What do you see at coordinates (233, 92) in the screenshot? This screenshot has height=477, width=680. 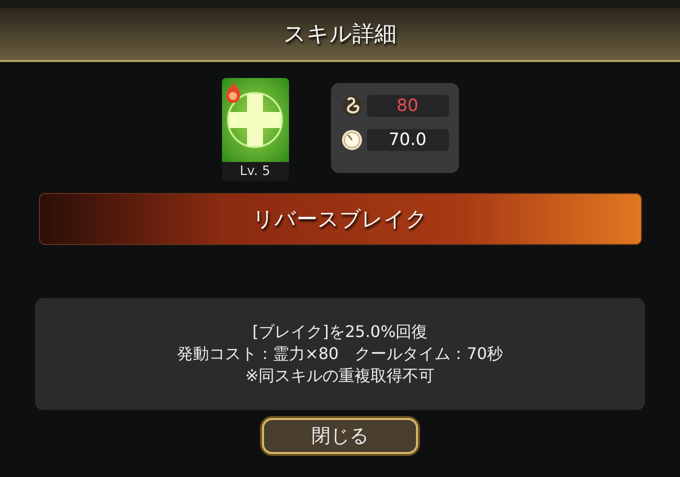 I see `flame-icon` at bounding box center [233, 92].